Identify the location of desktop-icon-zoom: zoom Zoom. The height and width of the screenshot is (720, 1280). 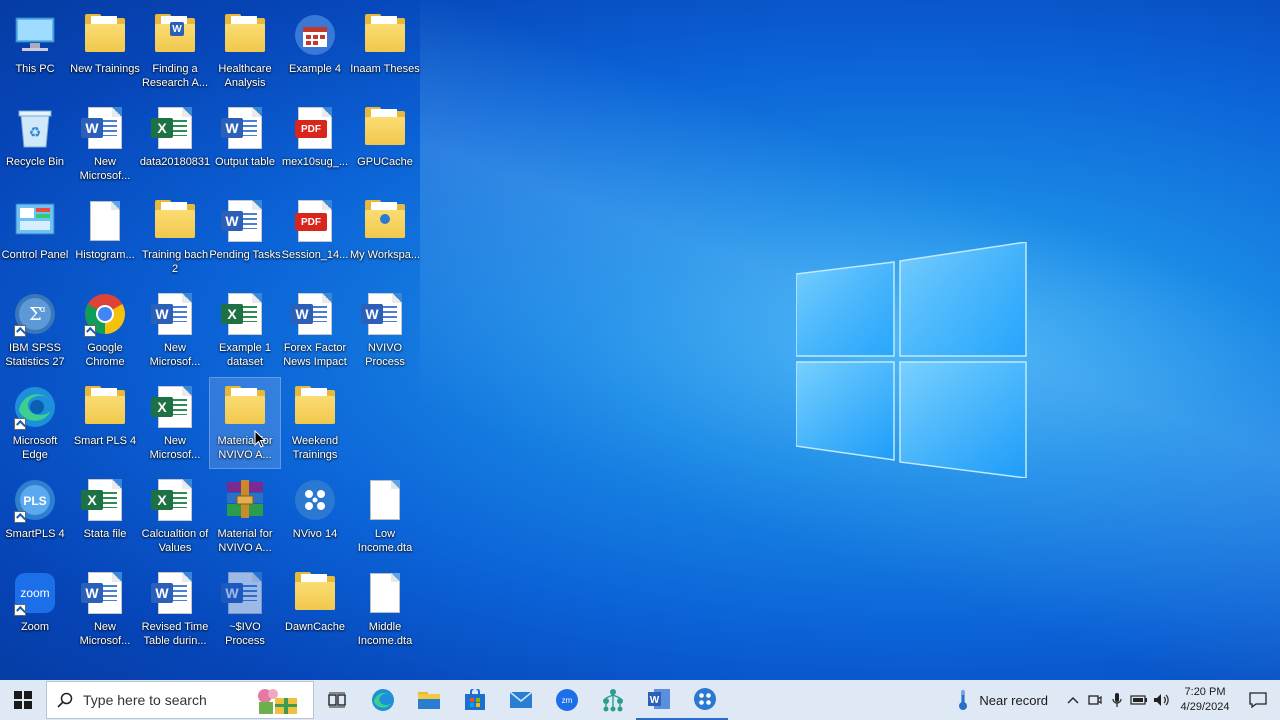
(35, 609).